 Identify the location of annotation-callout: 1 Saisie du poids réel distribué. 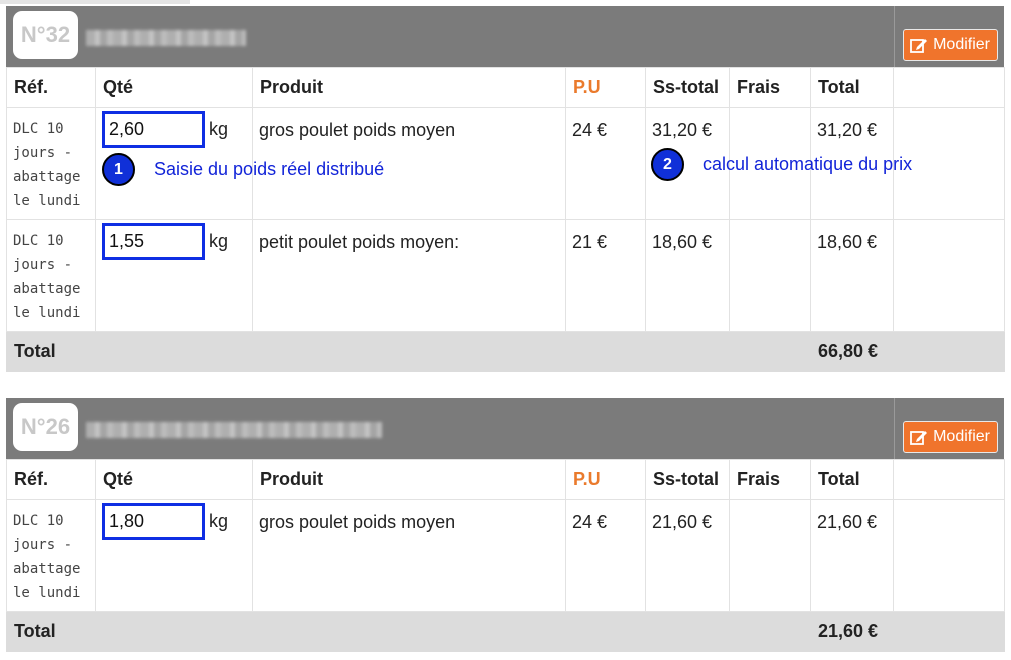
(243, 169).